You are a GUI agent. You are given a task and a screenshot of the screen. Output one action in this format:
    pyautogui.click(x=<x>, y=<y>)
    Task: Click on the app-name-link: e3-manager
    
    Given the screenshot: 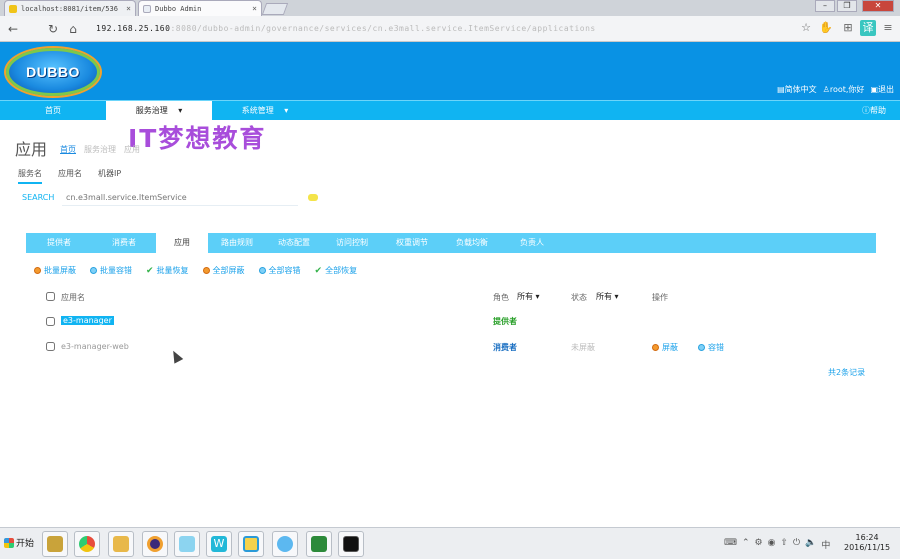 What is the action you would take?
    pyautogui.click(x=87, y=320)
    